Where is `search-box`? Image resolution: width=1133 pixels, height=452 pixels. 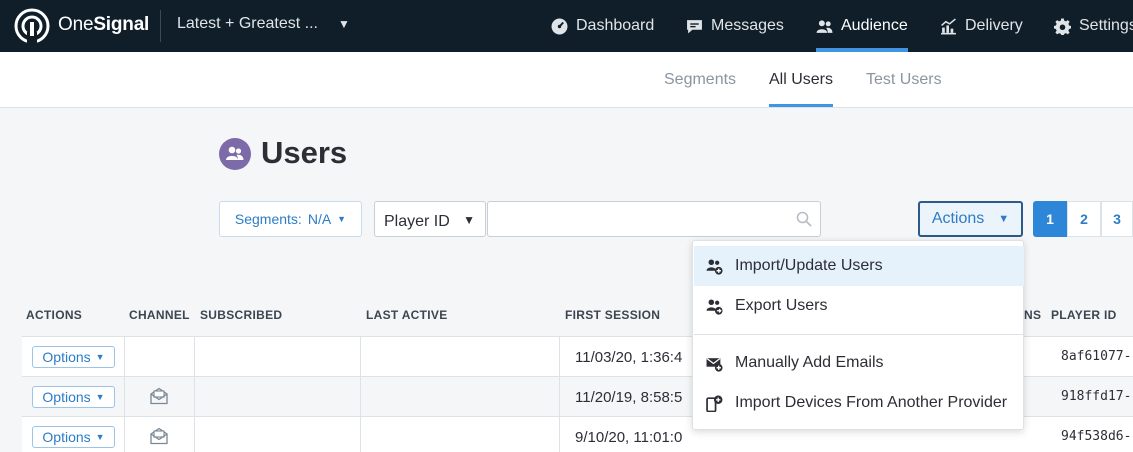 search-box is located at coordinates (654, 219).